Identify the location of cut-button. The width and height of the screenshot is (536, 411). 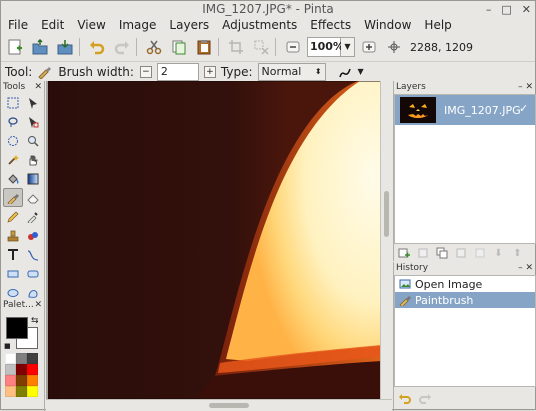
(154, 47).